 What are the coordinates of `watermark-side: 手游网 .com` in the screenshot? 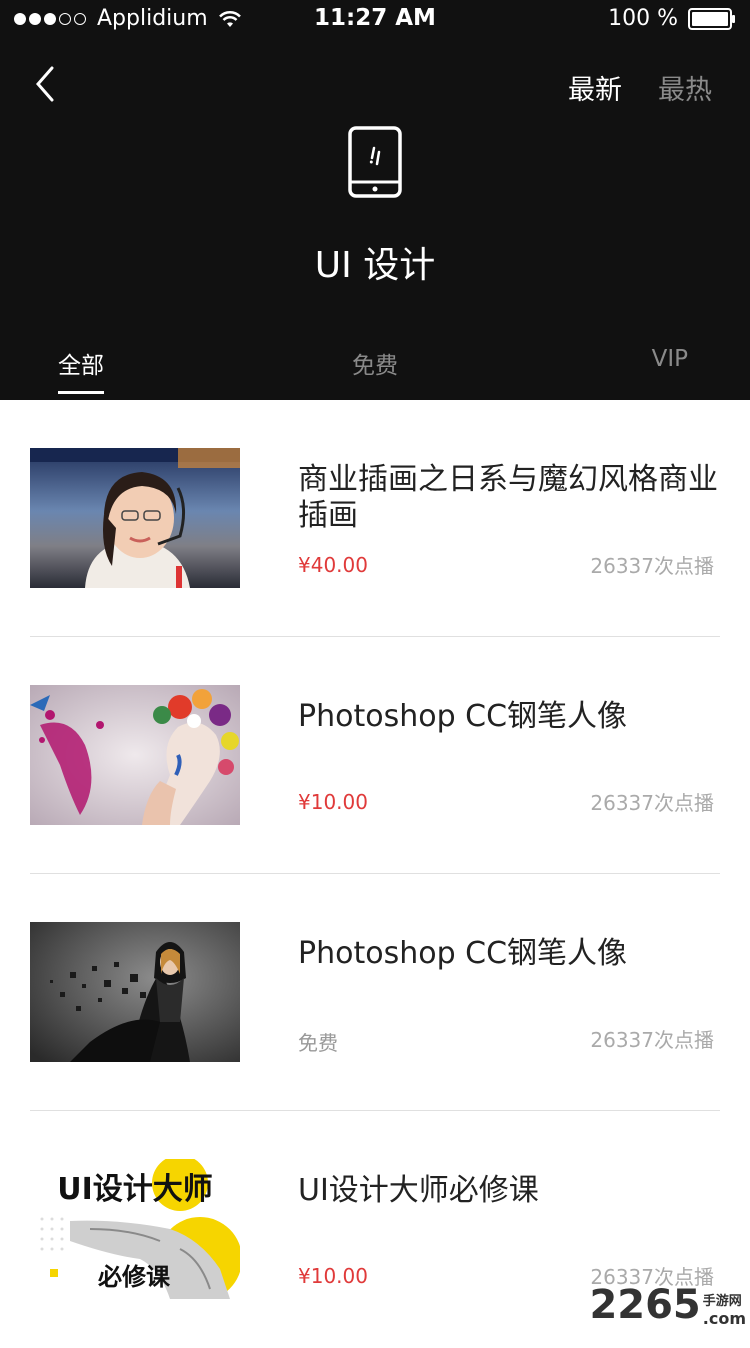 It's located at (724, 1309).